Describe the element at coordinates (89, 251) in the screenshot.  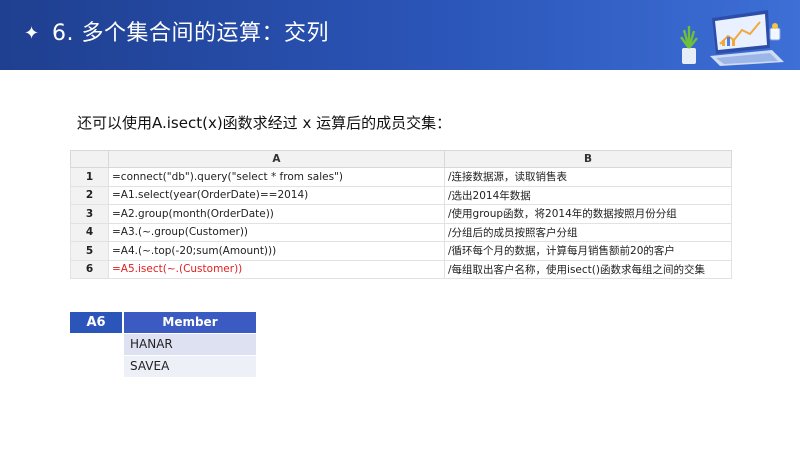
I see `row-number: 5` at that location.